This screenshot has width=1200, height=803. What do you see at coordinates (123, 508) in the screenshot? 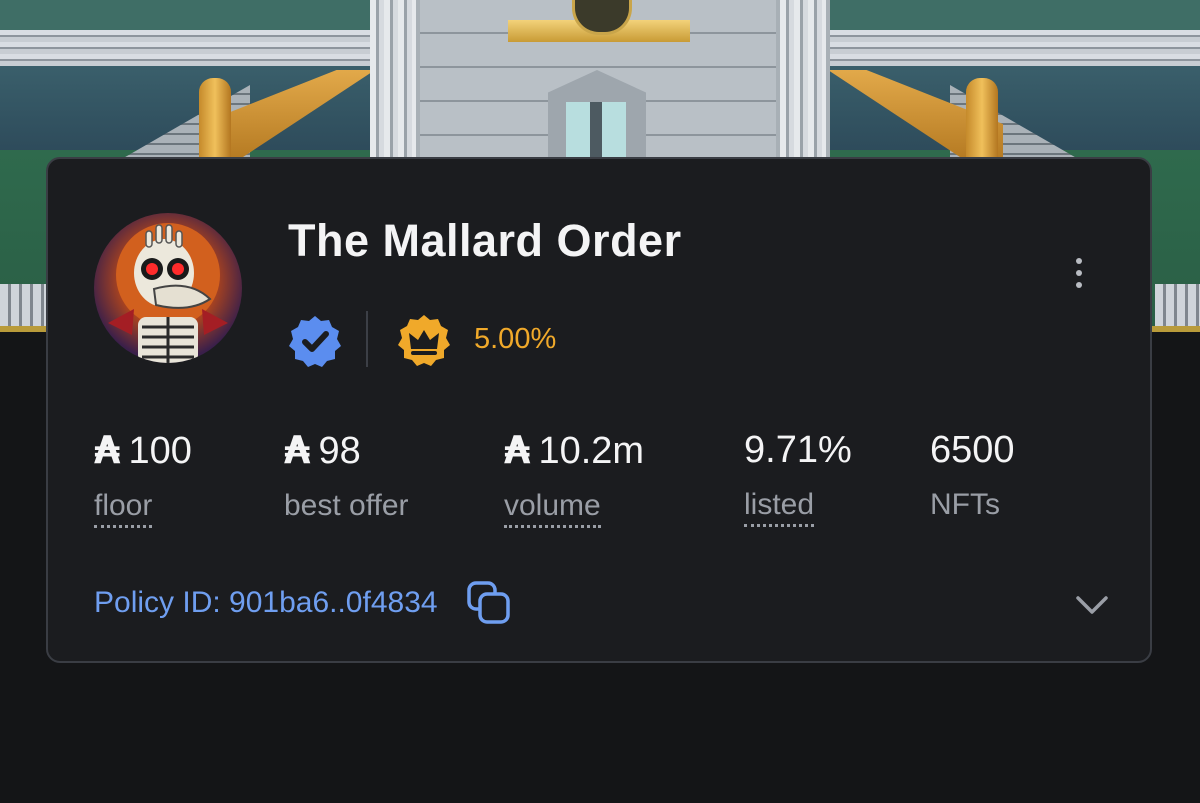
I see `stat-floor-label: floor` at bounding box center [123, 508].